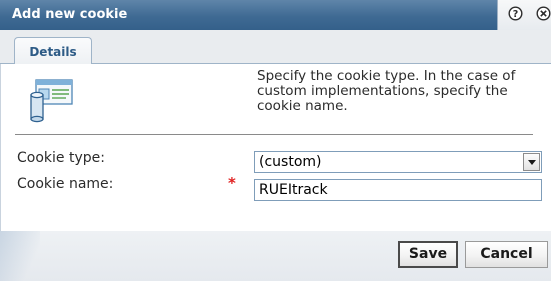 The height and width of the screenshot is (281, 551). I want to click on help-icon: ?, so click(515, 13).